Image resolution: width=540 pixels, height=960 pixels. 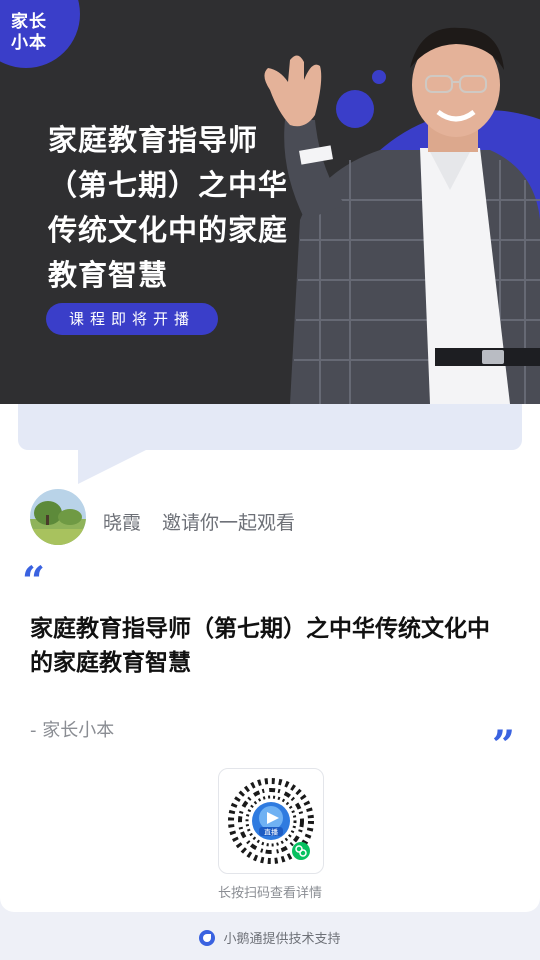 I want to click on status-badge: 课程即将开播, so click(x=132, y=319).